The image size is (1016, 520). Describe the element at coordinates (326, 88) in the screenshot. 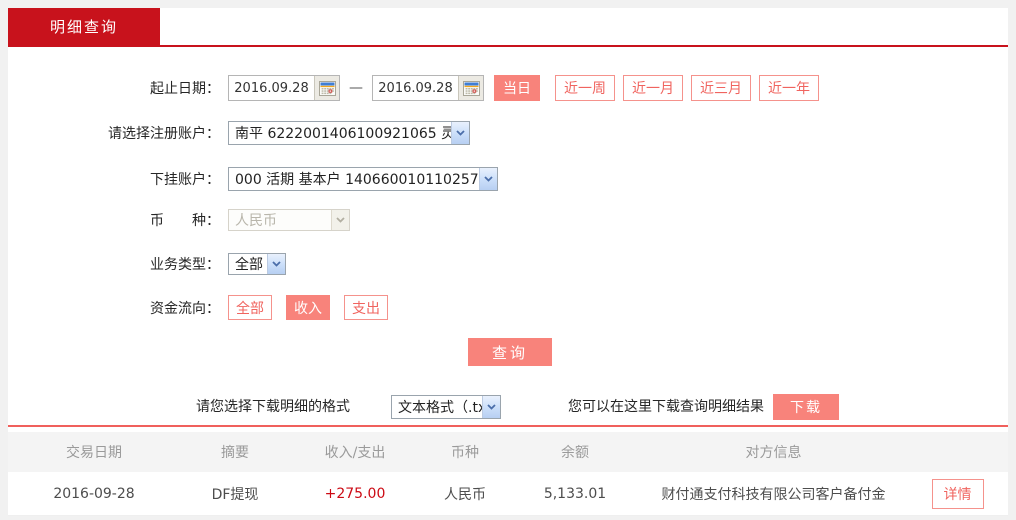

I see `start-date-calendar-icon` at that location.